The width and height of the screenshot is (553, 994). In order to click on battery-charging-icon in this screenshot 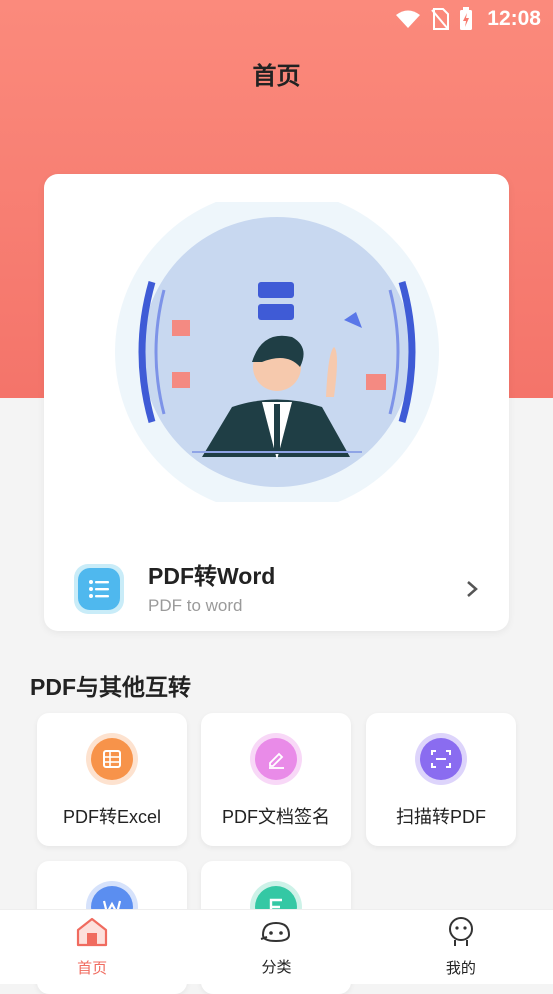, I will do `click(466, 19)`.